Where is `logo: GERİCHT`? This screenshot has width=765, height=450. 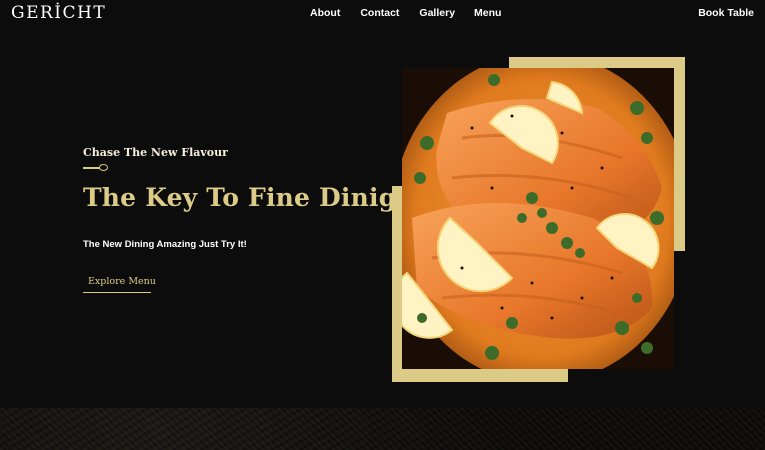
logo: GERİCHT is located at coordinates (58, 13).